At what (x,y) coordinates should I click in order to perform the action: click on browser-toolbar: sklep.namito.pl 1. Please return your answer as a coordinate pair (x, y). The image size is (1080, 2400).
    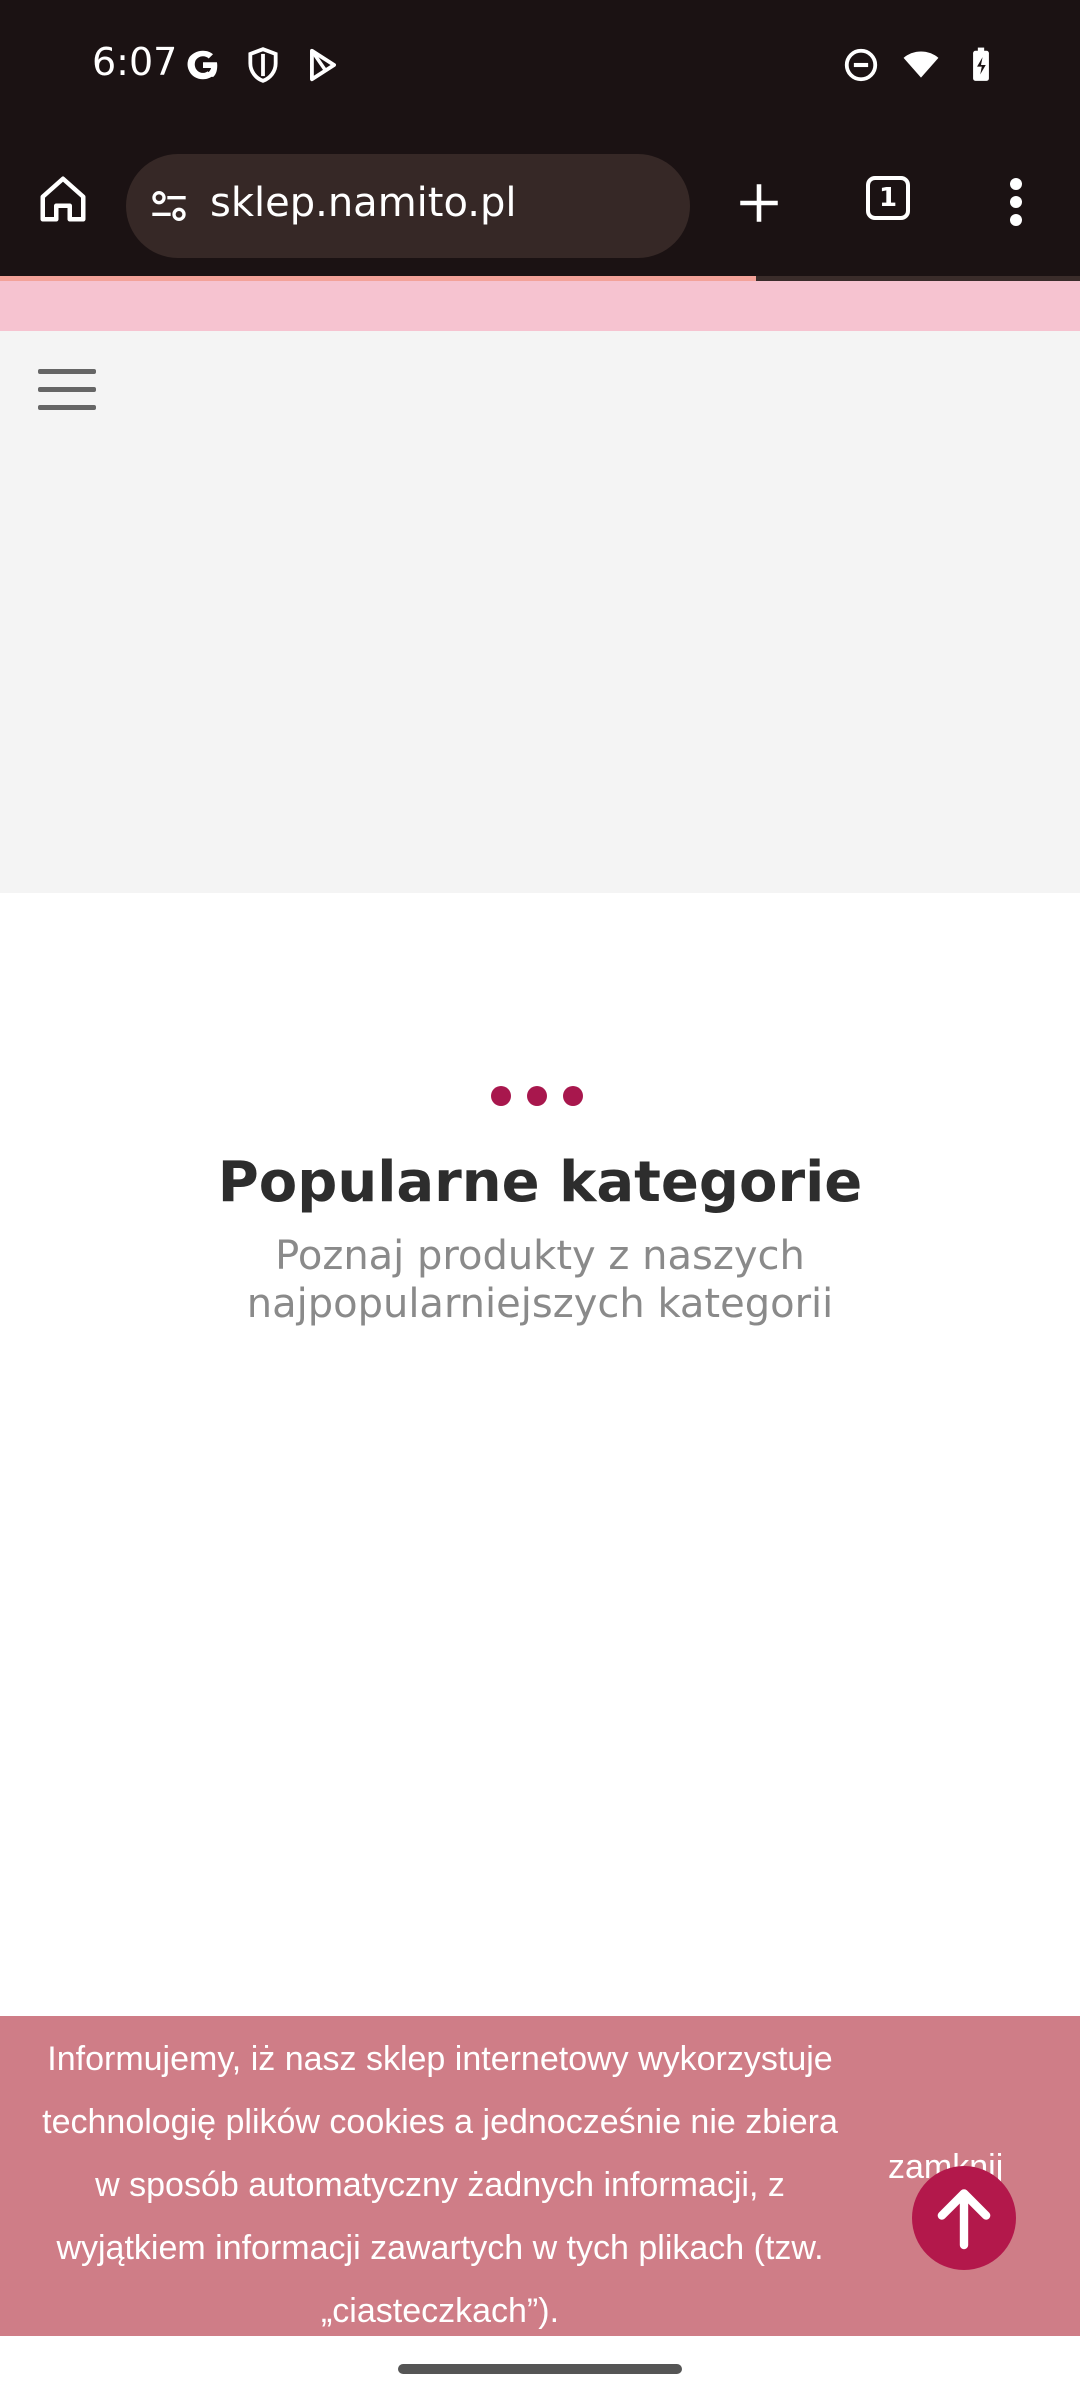
    Looking at the image, I should click on (540, 205).